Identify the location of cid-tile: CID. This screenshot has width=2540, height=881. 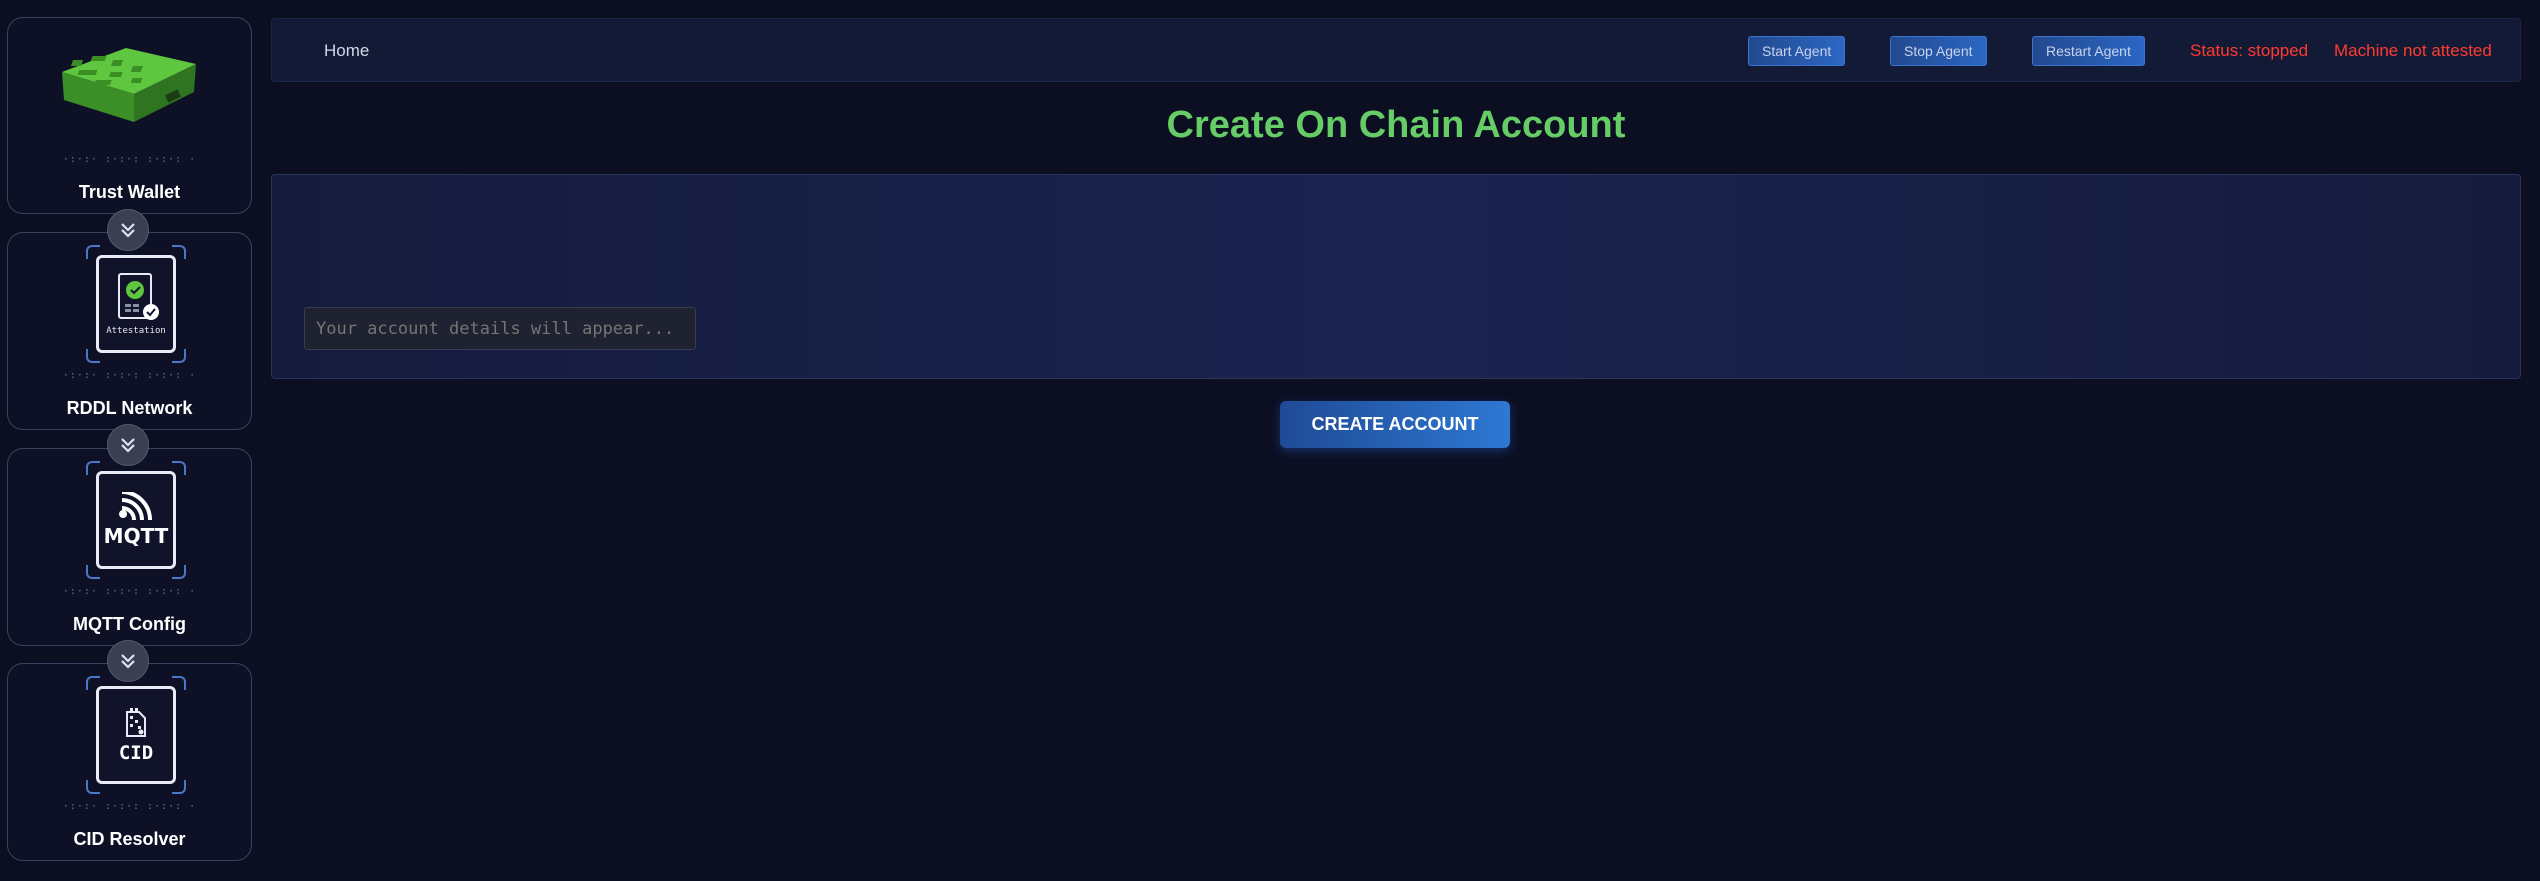
(136, 735).